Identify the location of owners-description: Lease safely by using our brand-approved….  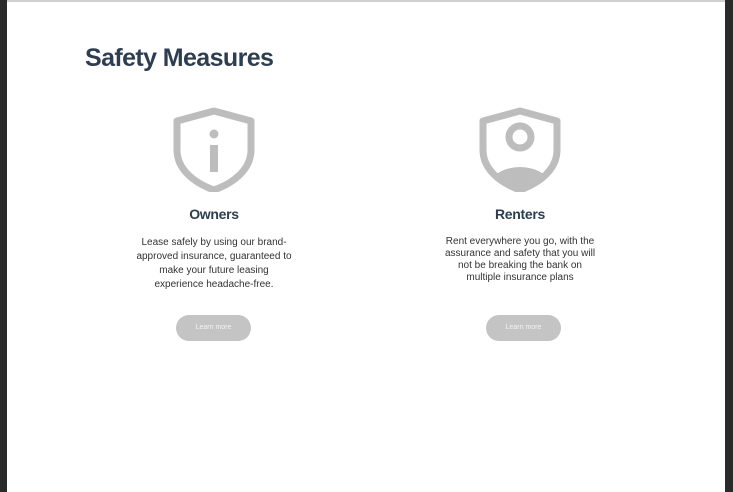
(214, 263).